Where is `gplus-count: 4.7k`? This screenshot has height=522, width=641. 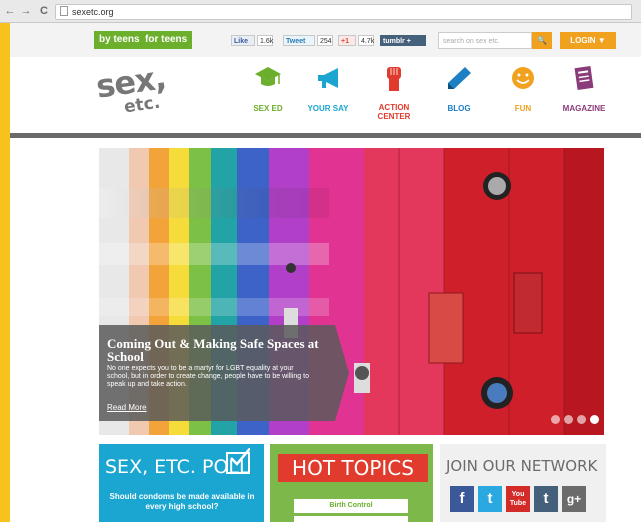
gplus-count: 4.7k is located at coordinates (366, 40).